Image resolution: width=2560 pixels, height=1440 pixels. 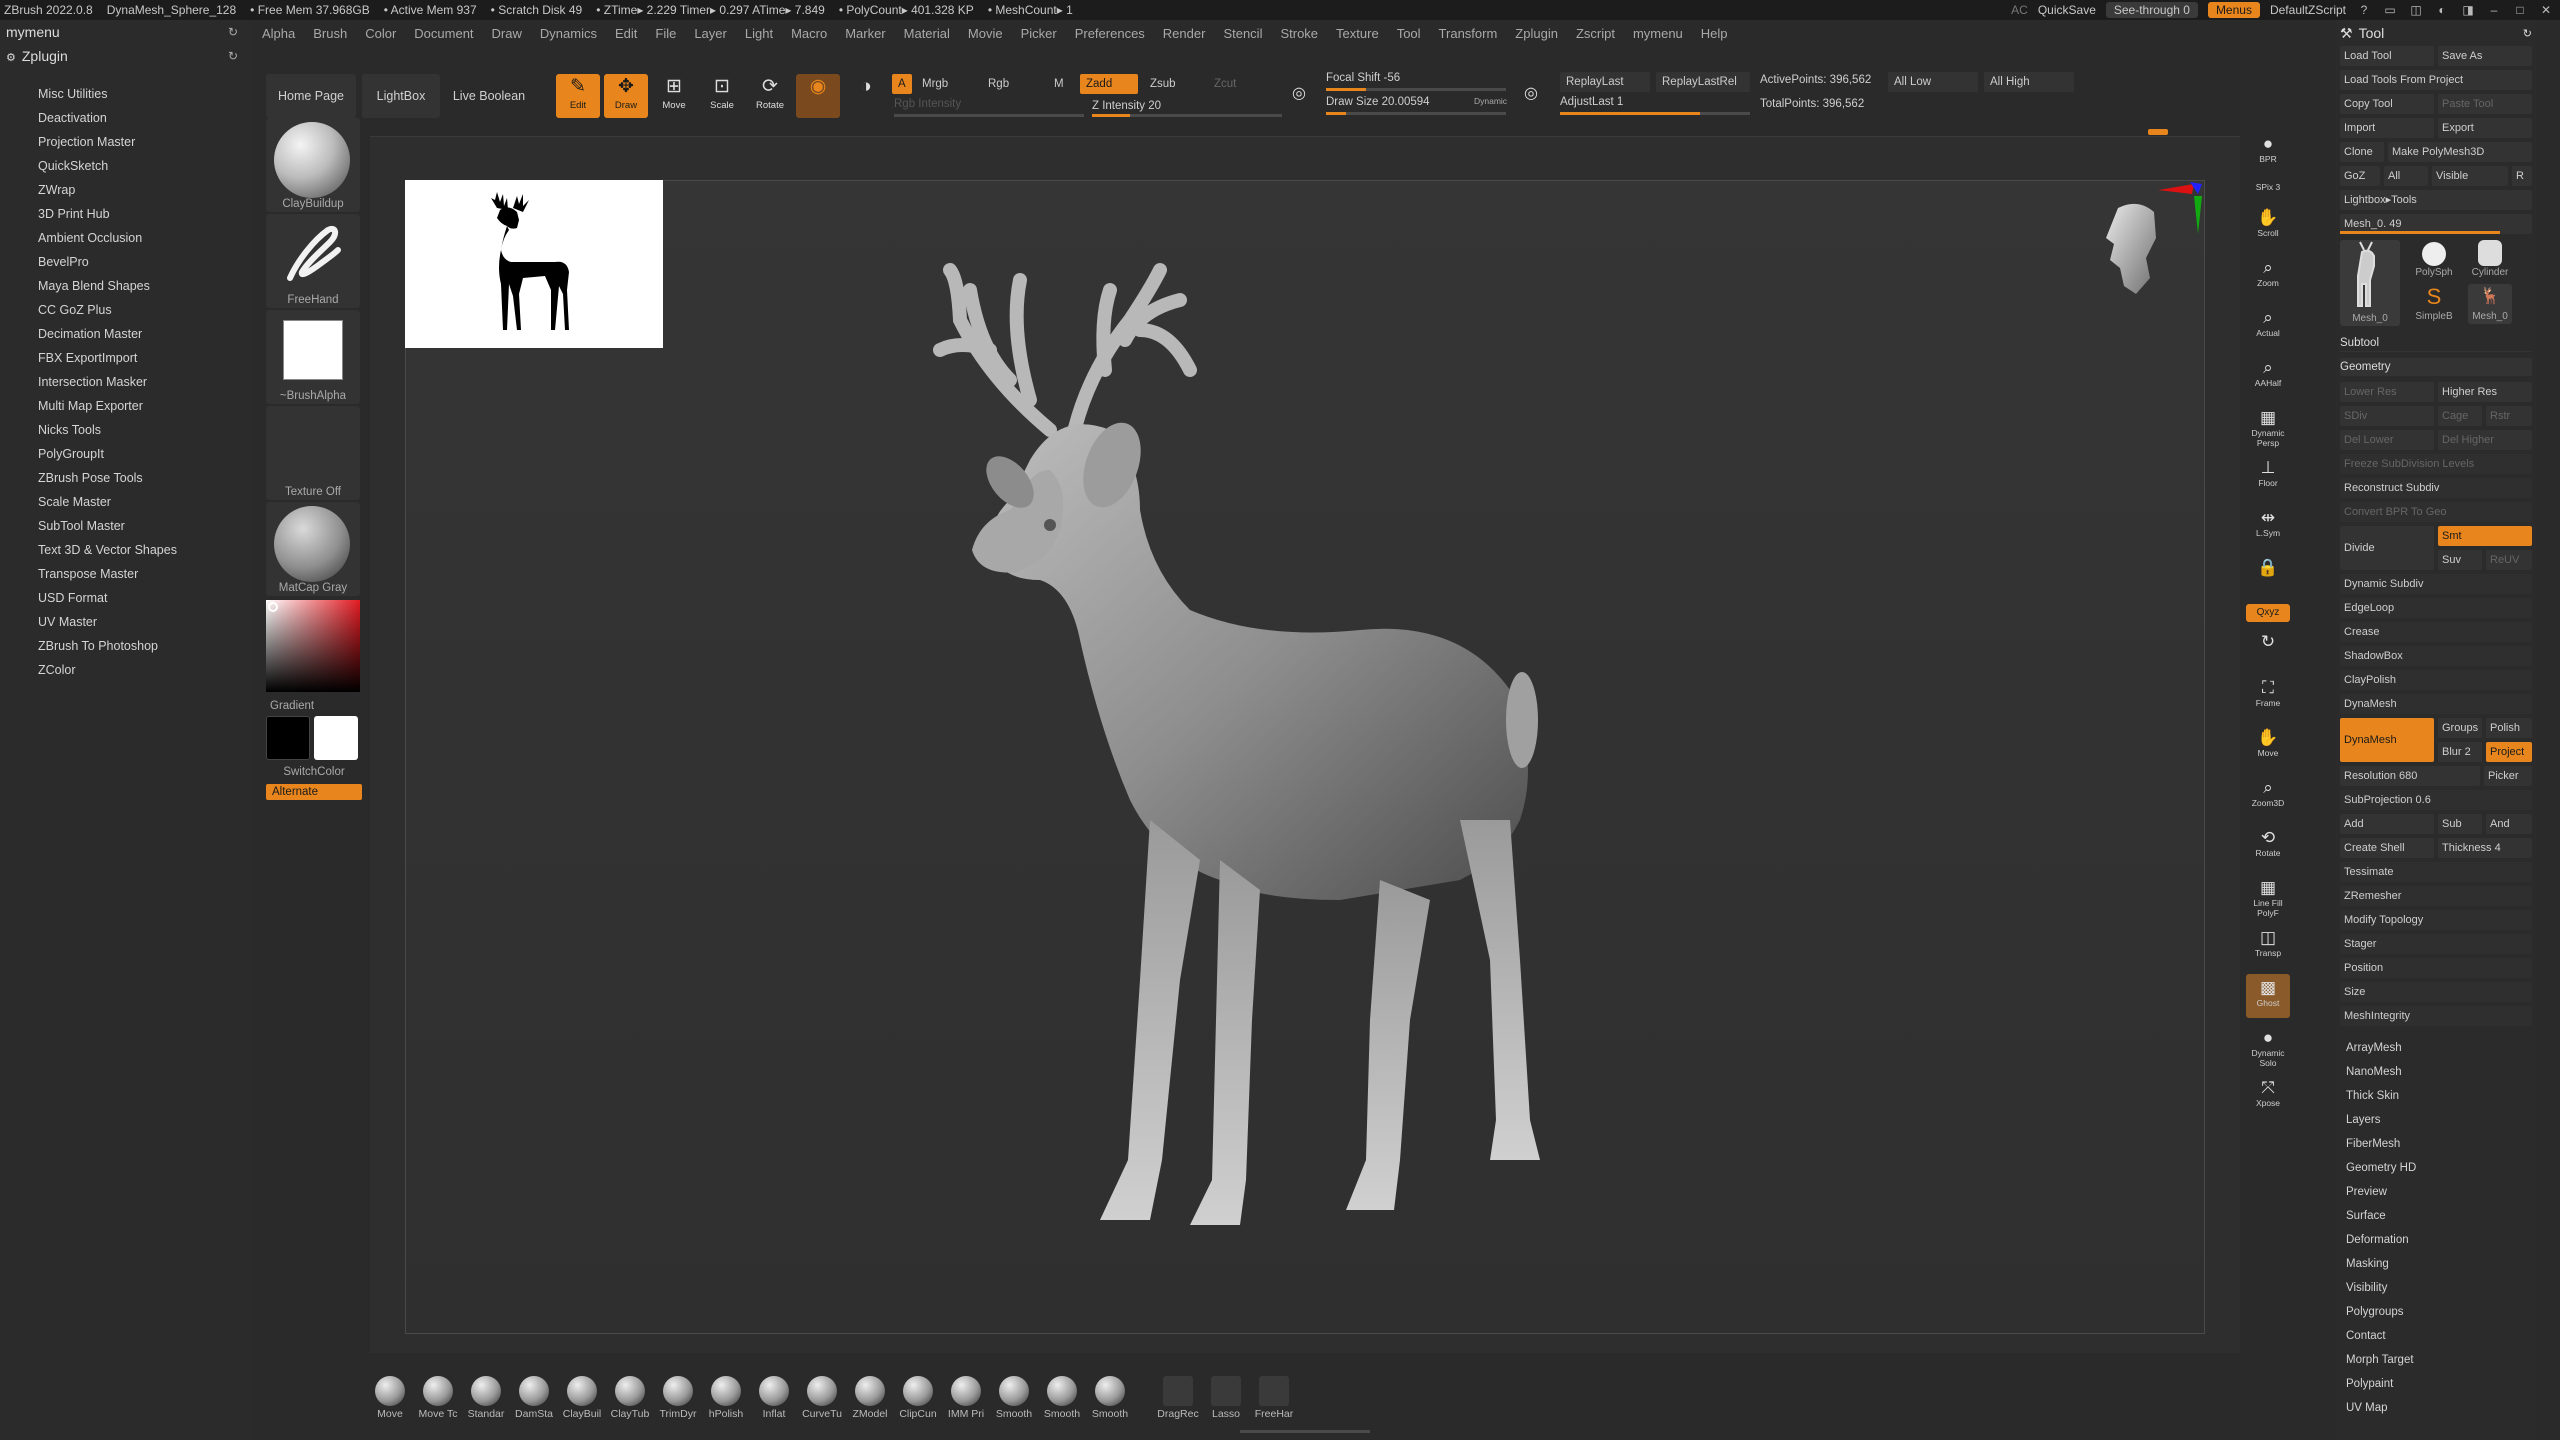 I want to click on subpalette-item: NanoMesh, so click(x=2436, y=1072).